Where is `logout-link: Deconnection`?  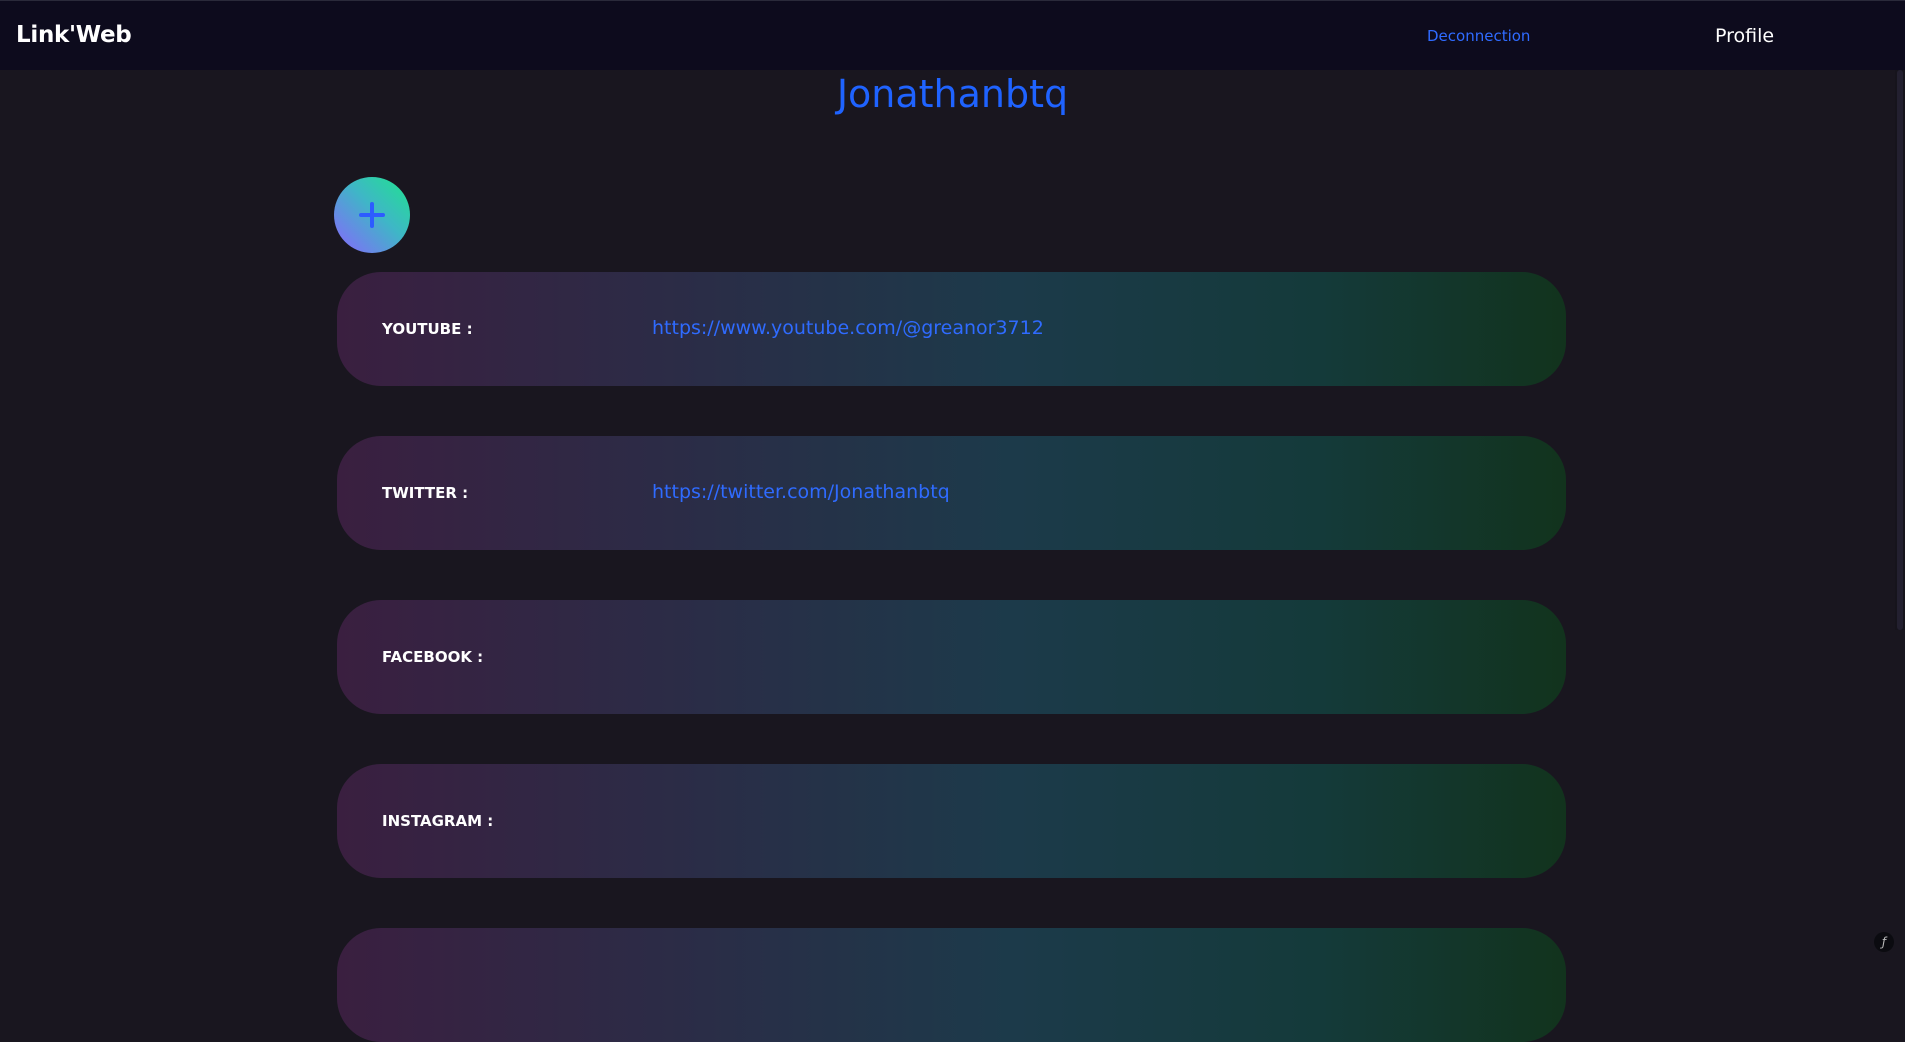
logout-link: Deconnection is located at coordinates (1478, 36).